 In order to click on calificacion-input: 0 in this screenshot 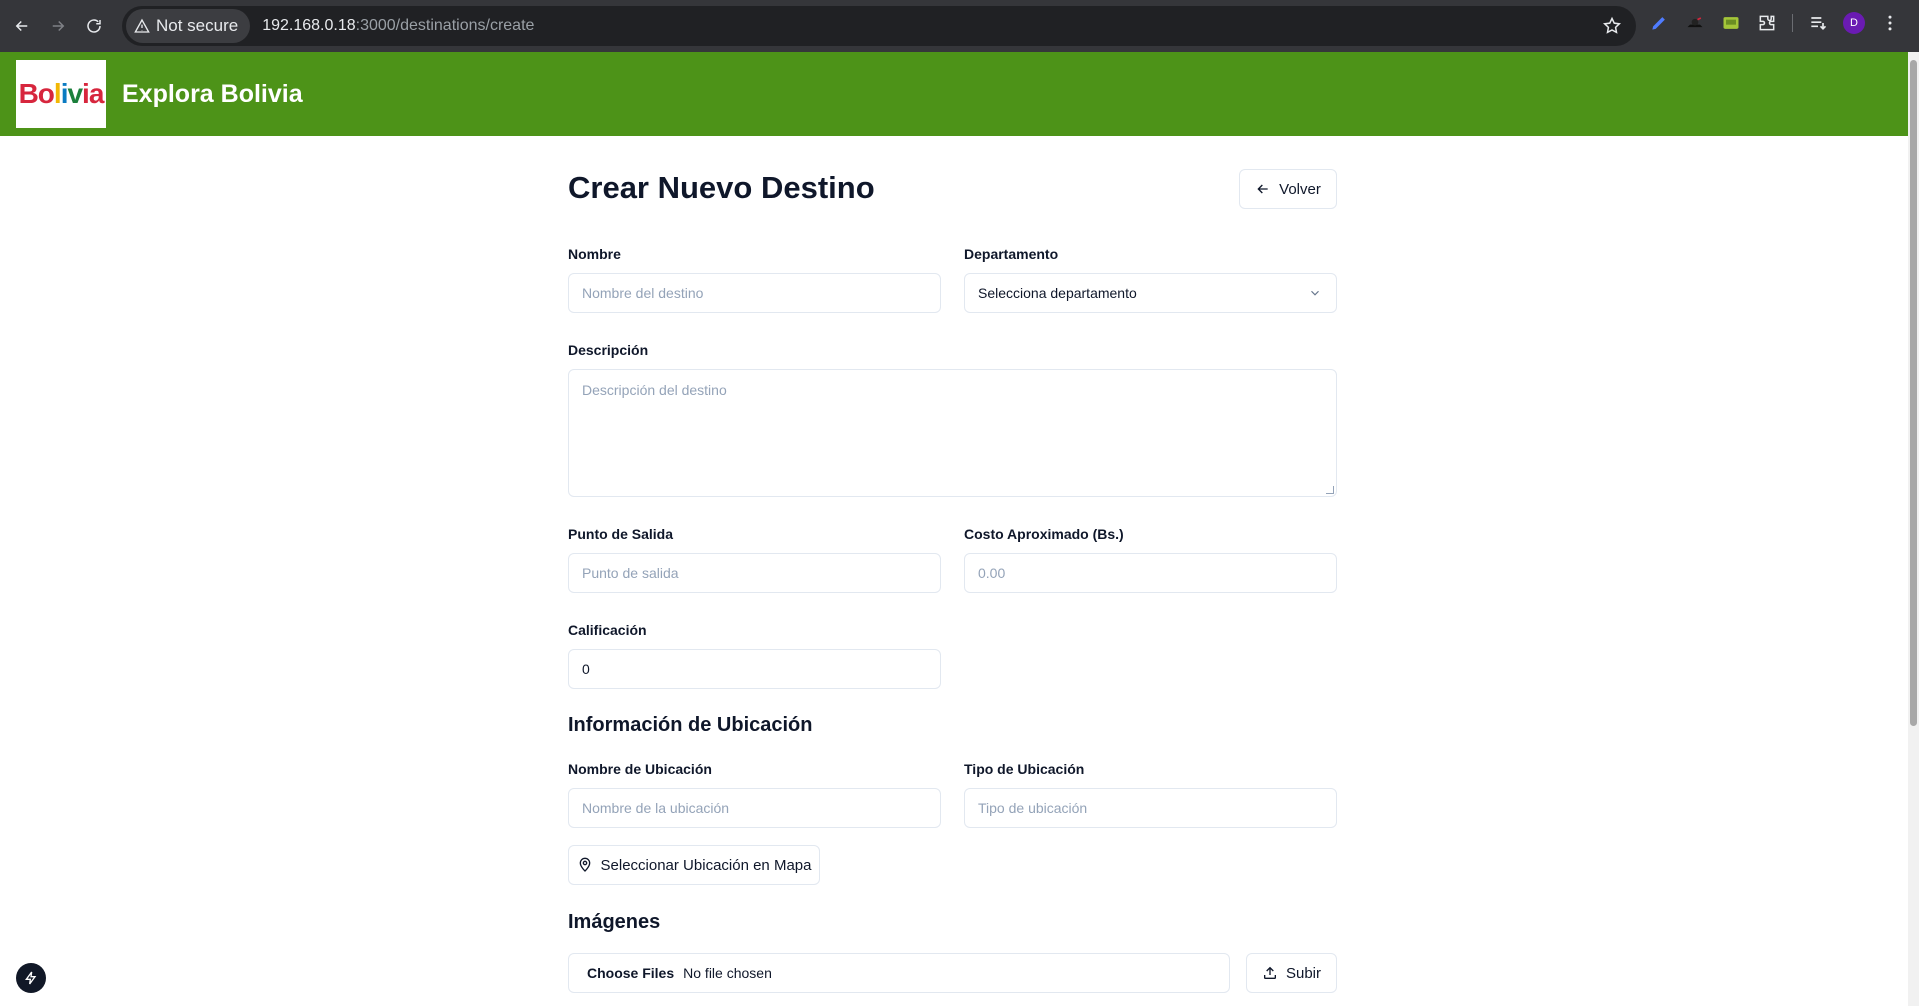, I will do `click(754, 669)`.